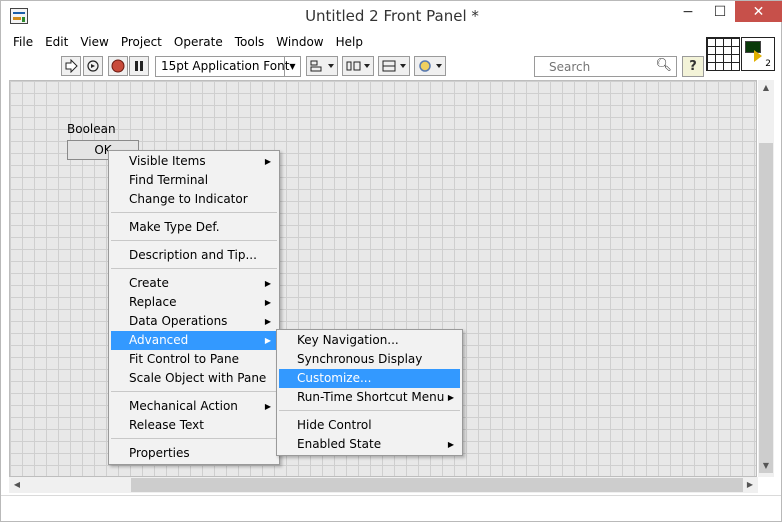 This screenshot has height=522, width=782. I want to click on menu-project: Project, so click(141, 42).